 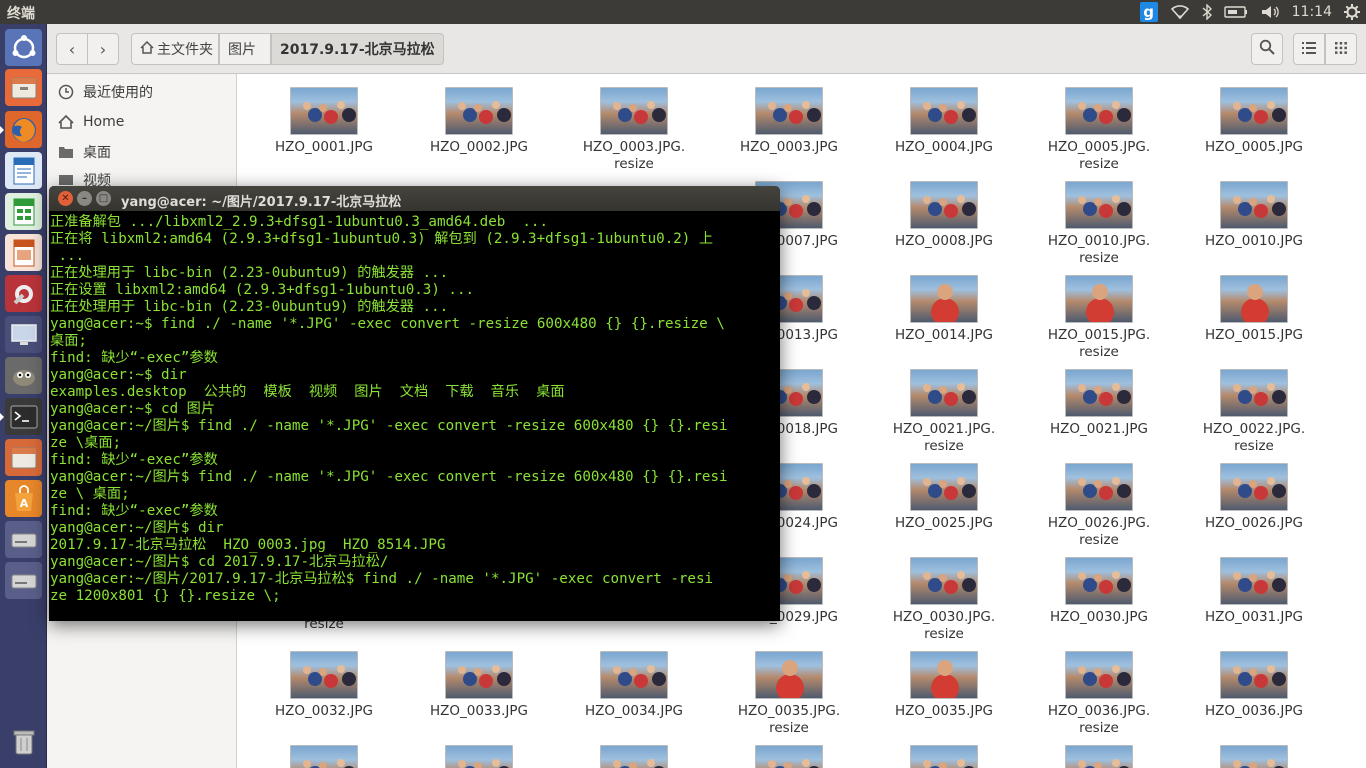 What do you see at coordinates (1099, 502) in the screenshot?
I see `file-item: HZO_0026.JPG. resize` at bounding box center [1099, 502].